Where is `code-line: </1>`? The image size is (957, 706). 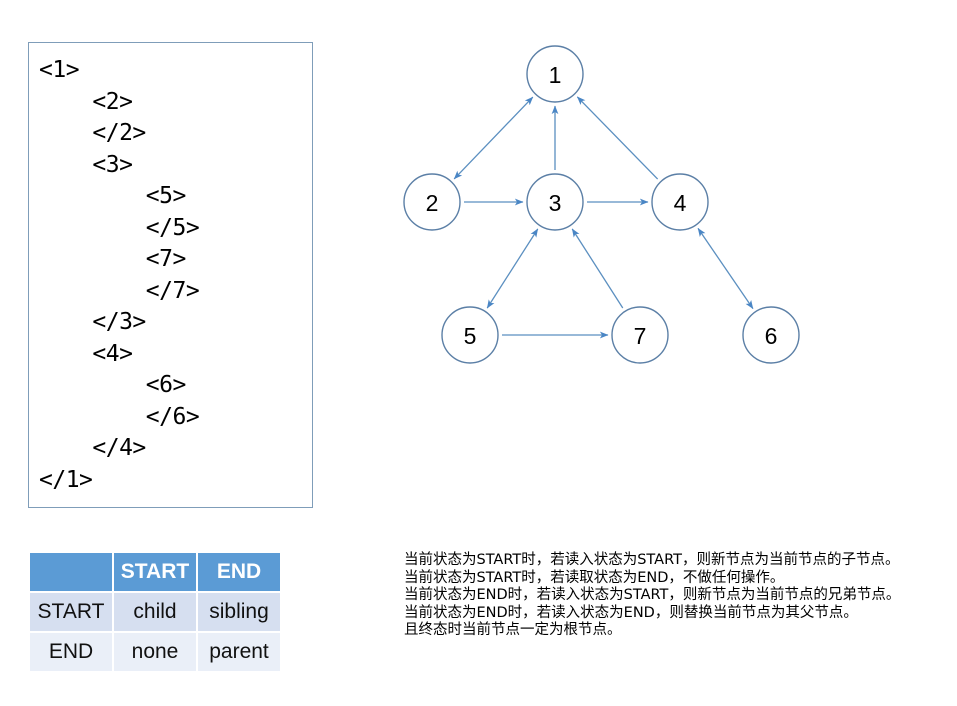 code-line: </1> is located at coordinates (66, 479).